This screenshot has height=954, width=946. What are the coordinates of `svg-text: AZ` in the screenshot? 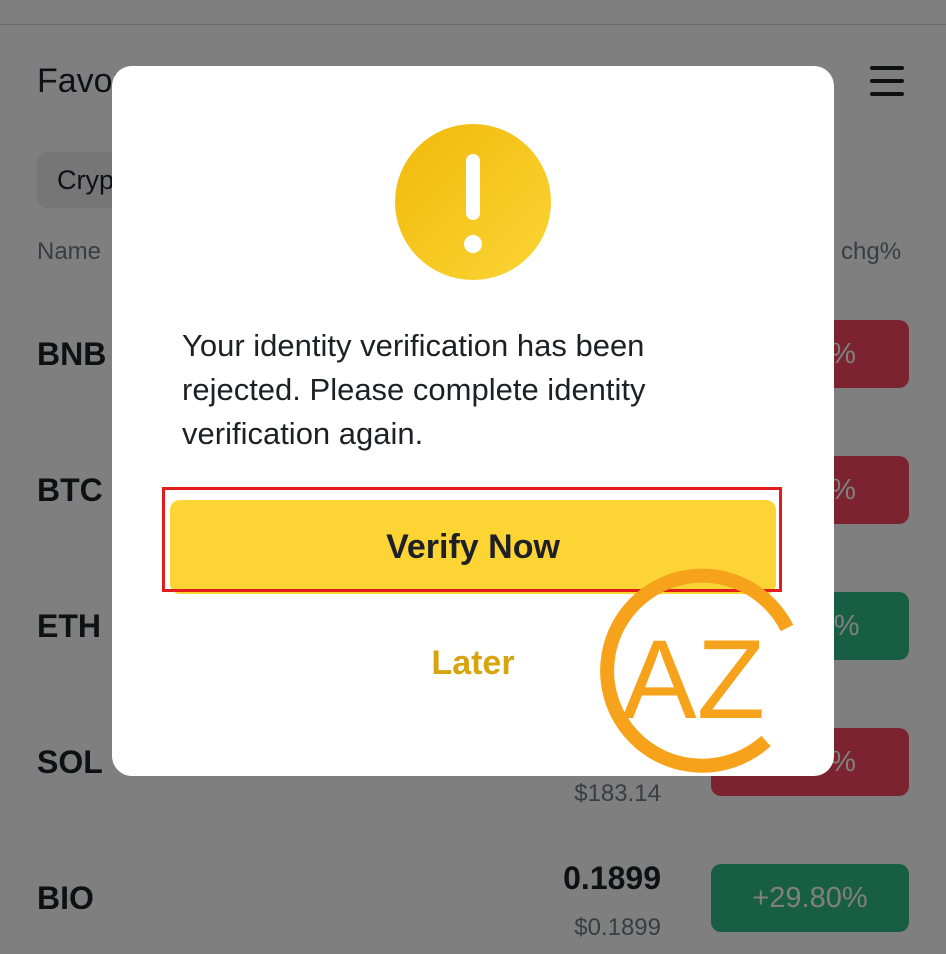 It's located at (693, 679).